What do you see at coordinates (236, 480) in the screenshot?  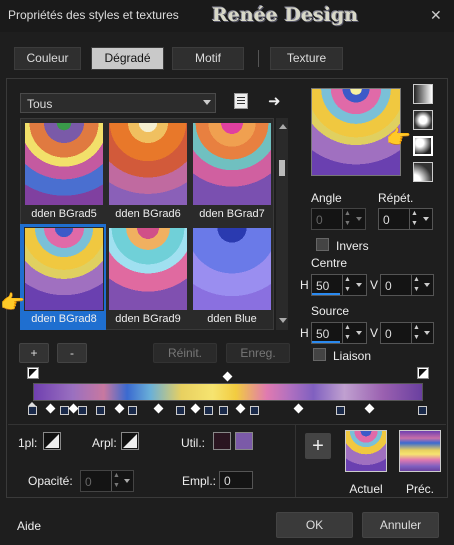 I see `location-field: 0` at bounding box center [236, 480].